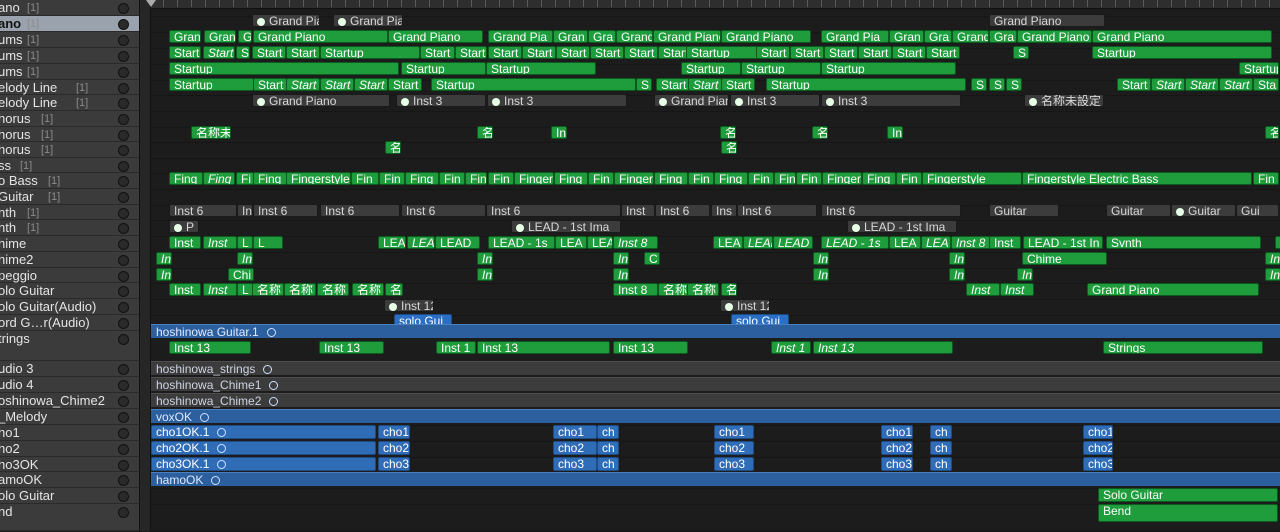 This screenshot has width=1280, height=532. Describe the element at coordinates (69, 464) in the screenshot. I see `track-header: ho3OK` at that location.